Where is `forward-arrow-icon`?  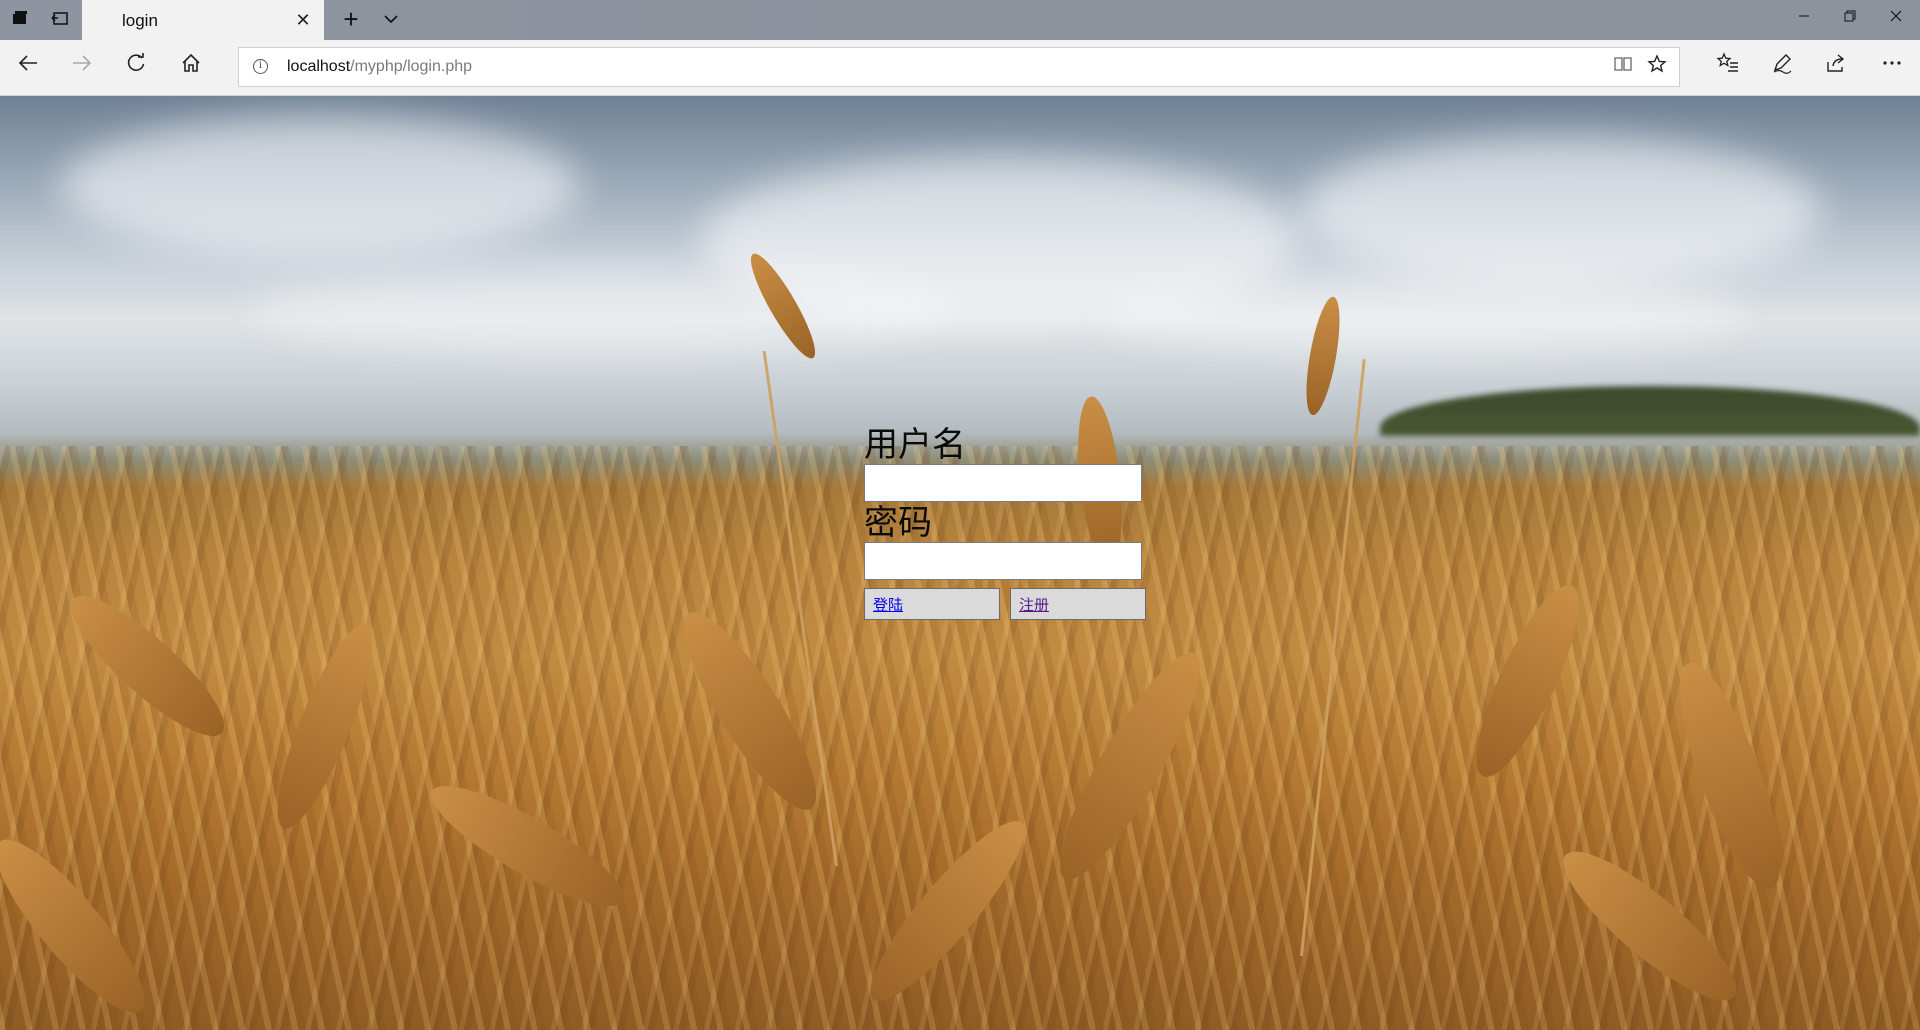 forward-arrow-icon is located at coordinates (82, 67).